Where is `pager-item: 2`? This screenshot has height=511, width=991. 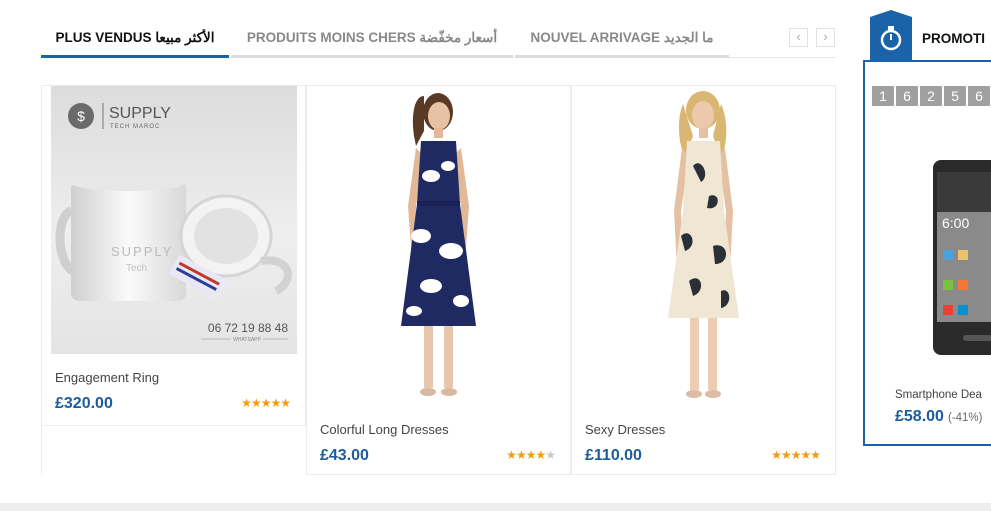
pager-item: 2 is located at coordinates (931, 96).